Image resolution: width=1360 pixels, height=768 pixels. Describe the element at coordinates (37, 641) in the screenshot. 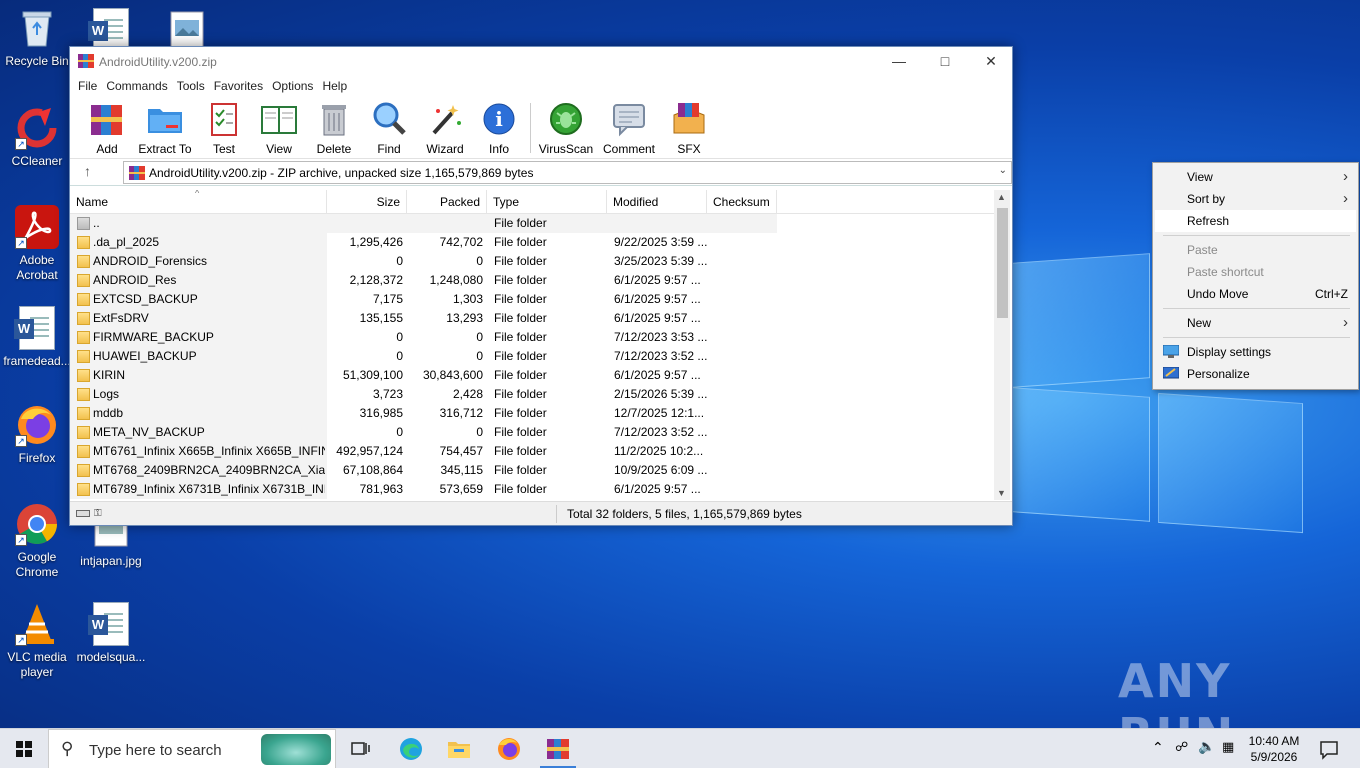

I see `desktop-icon-vlc: ↗ VLC media player` at that location.